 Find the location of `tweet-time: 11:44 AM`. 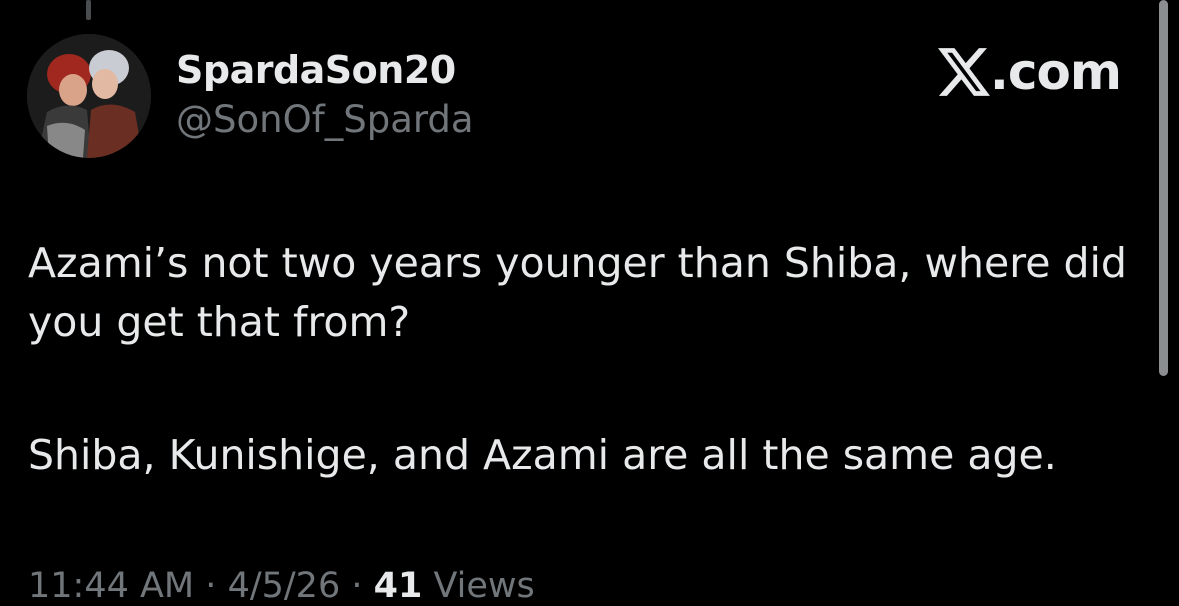

tweet-time: 11:44 AM is located at coordinates (111, 586).